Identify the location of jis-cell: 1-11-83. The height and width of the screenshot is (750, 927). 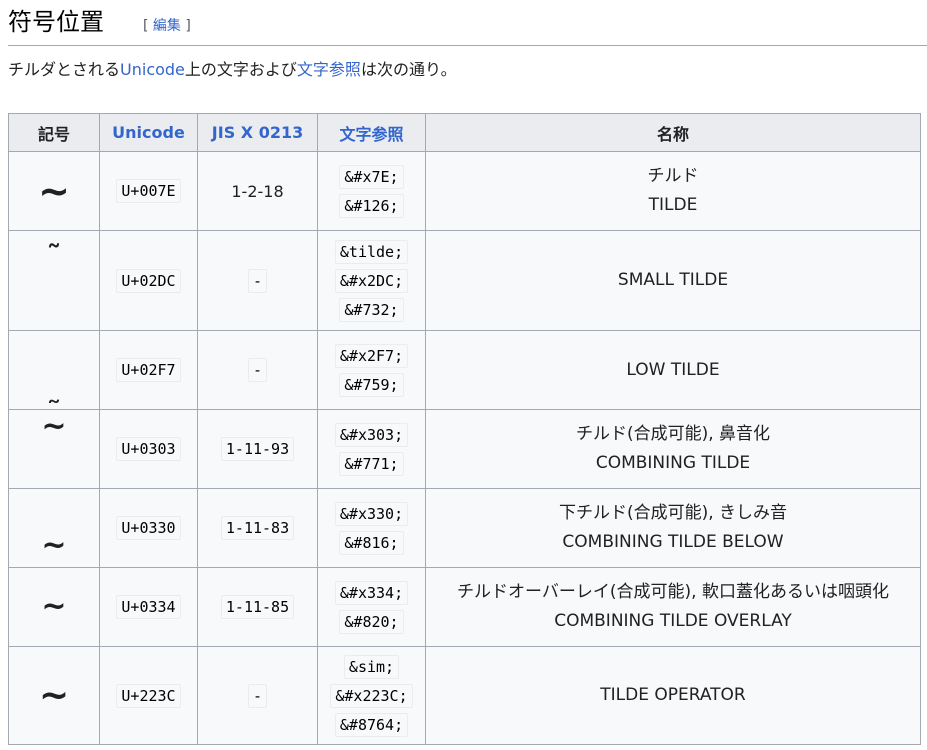
(257, 528).